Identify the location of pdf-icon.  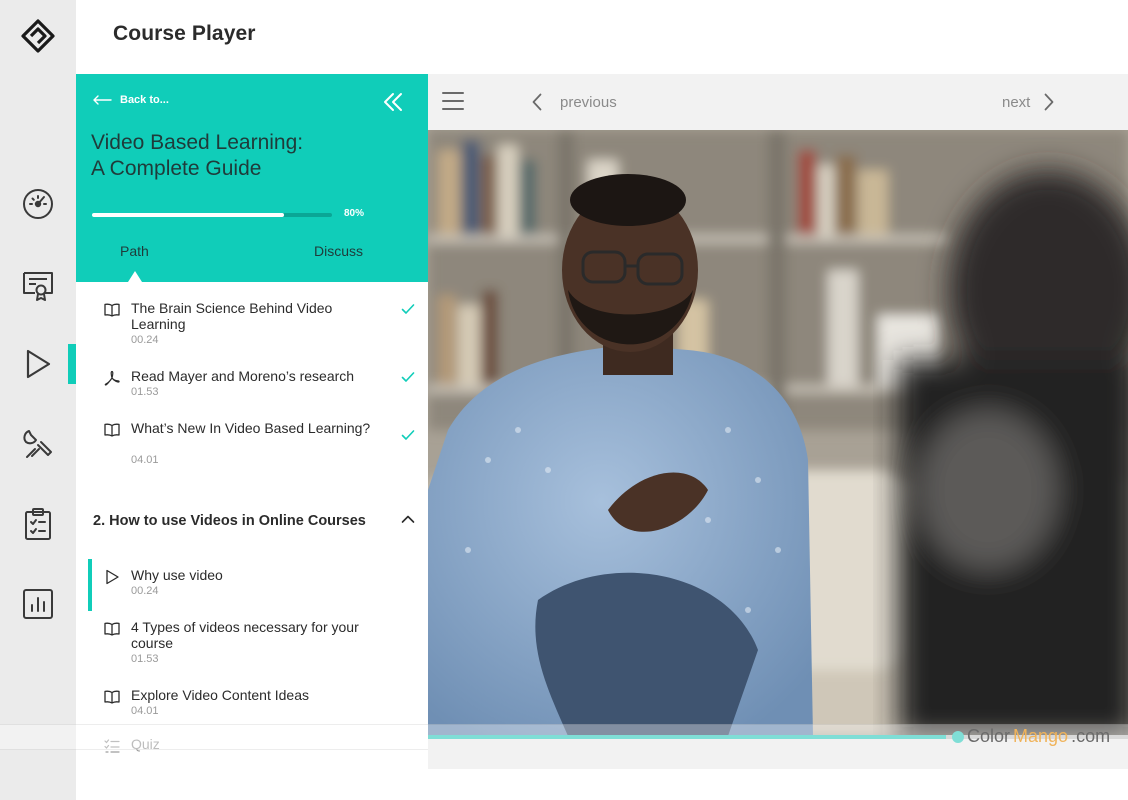
(112, 378).